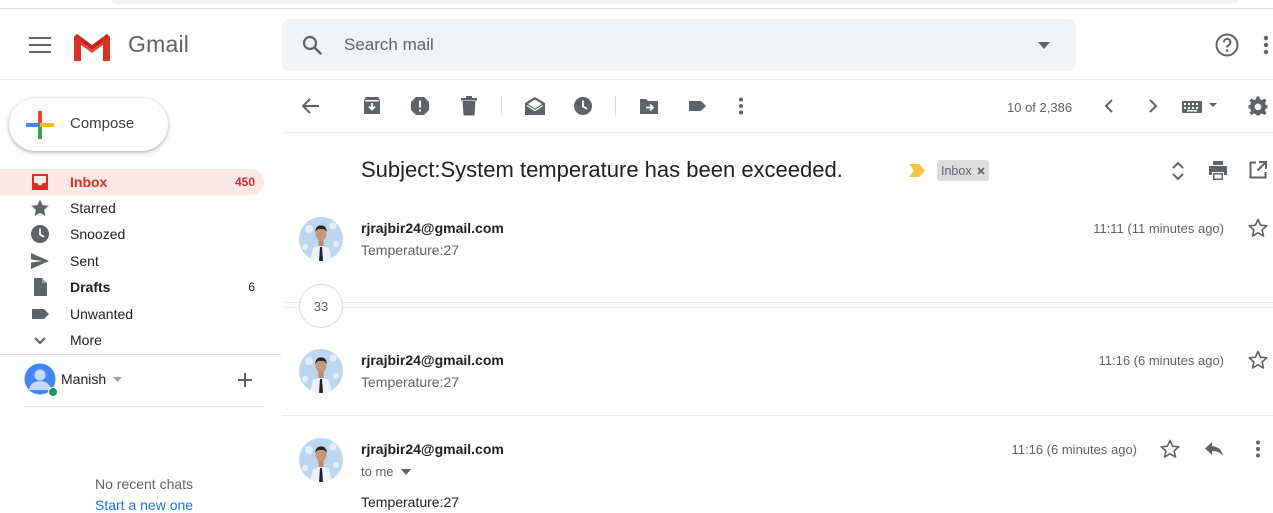 The height and width of the screenshot is (513, 1273). Describe the element at coordinates (1214, 449) in the screenshot. I see `reply-arrow-icon` at that location.